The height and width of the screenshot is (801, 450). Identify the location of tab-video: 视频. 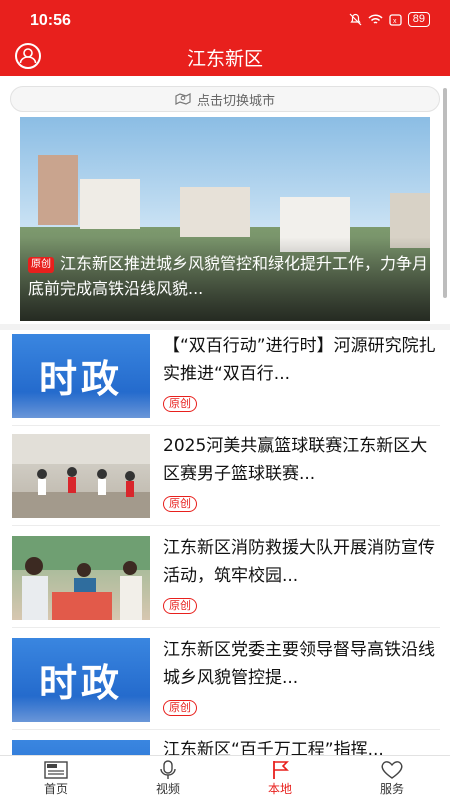
(168, 778).